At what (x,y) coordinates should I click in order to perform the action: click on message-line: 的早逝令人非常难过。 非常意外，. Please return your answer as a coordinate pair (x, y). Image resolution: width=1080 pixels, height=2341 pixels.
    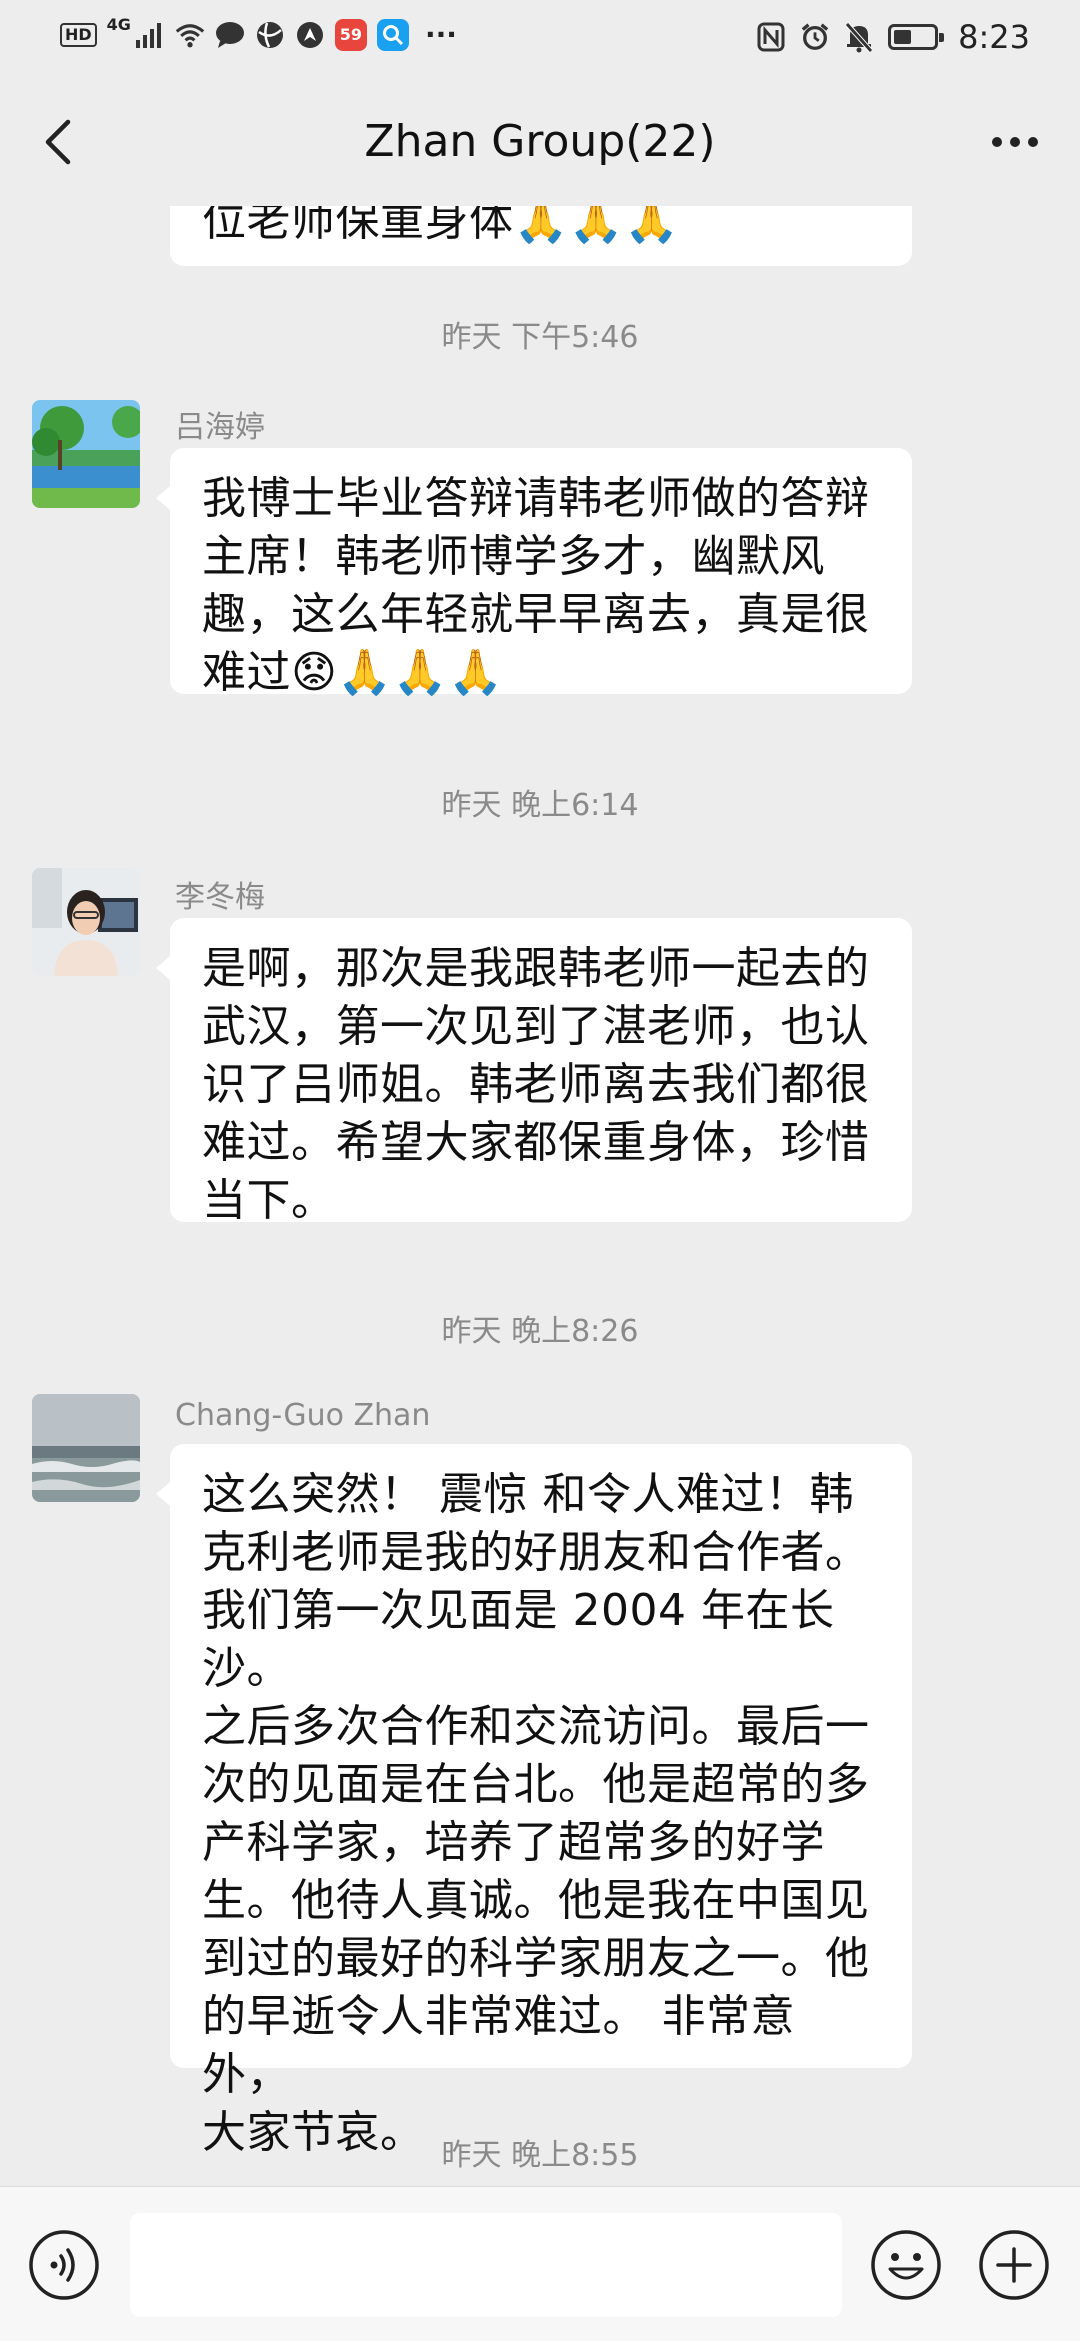
    Looking at the image, I should click on (498, 2045).